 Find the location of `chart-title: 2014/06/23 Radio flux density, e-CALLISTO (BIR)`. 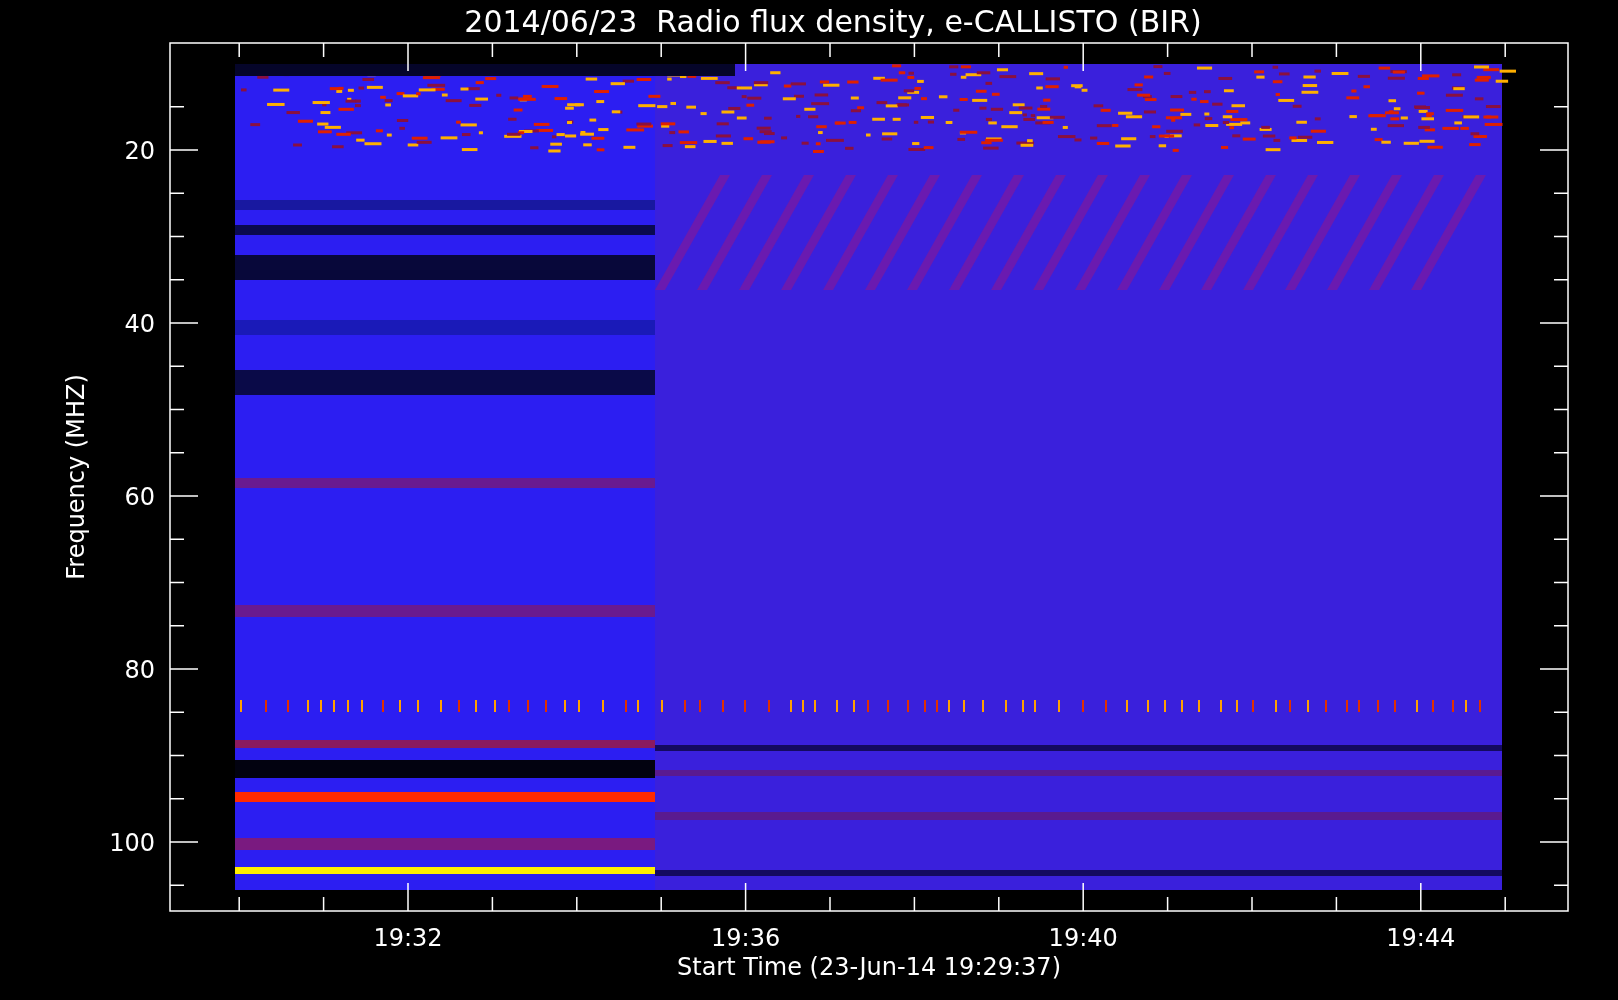

chart-title: 2014/06/23 Radio flux density, e-CALLISTO (BIR) is located at coordinates (833, 21).